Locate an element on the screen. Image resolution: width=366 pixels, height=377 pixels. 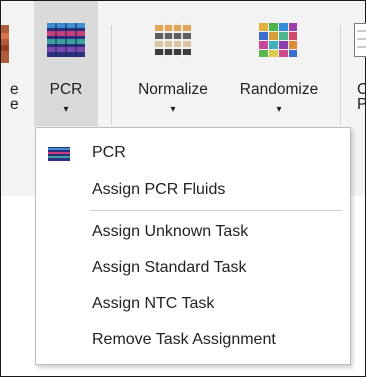
menu-item-assign-pcr-fluids: Assign PCR Fluids is located at coordinates (193, 189).